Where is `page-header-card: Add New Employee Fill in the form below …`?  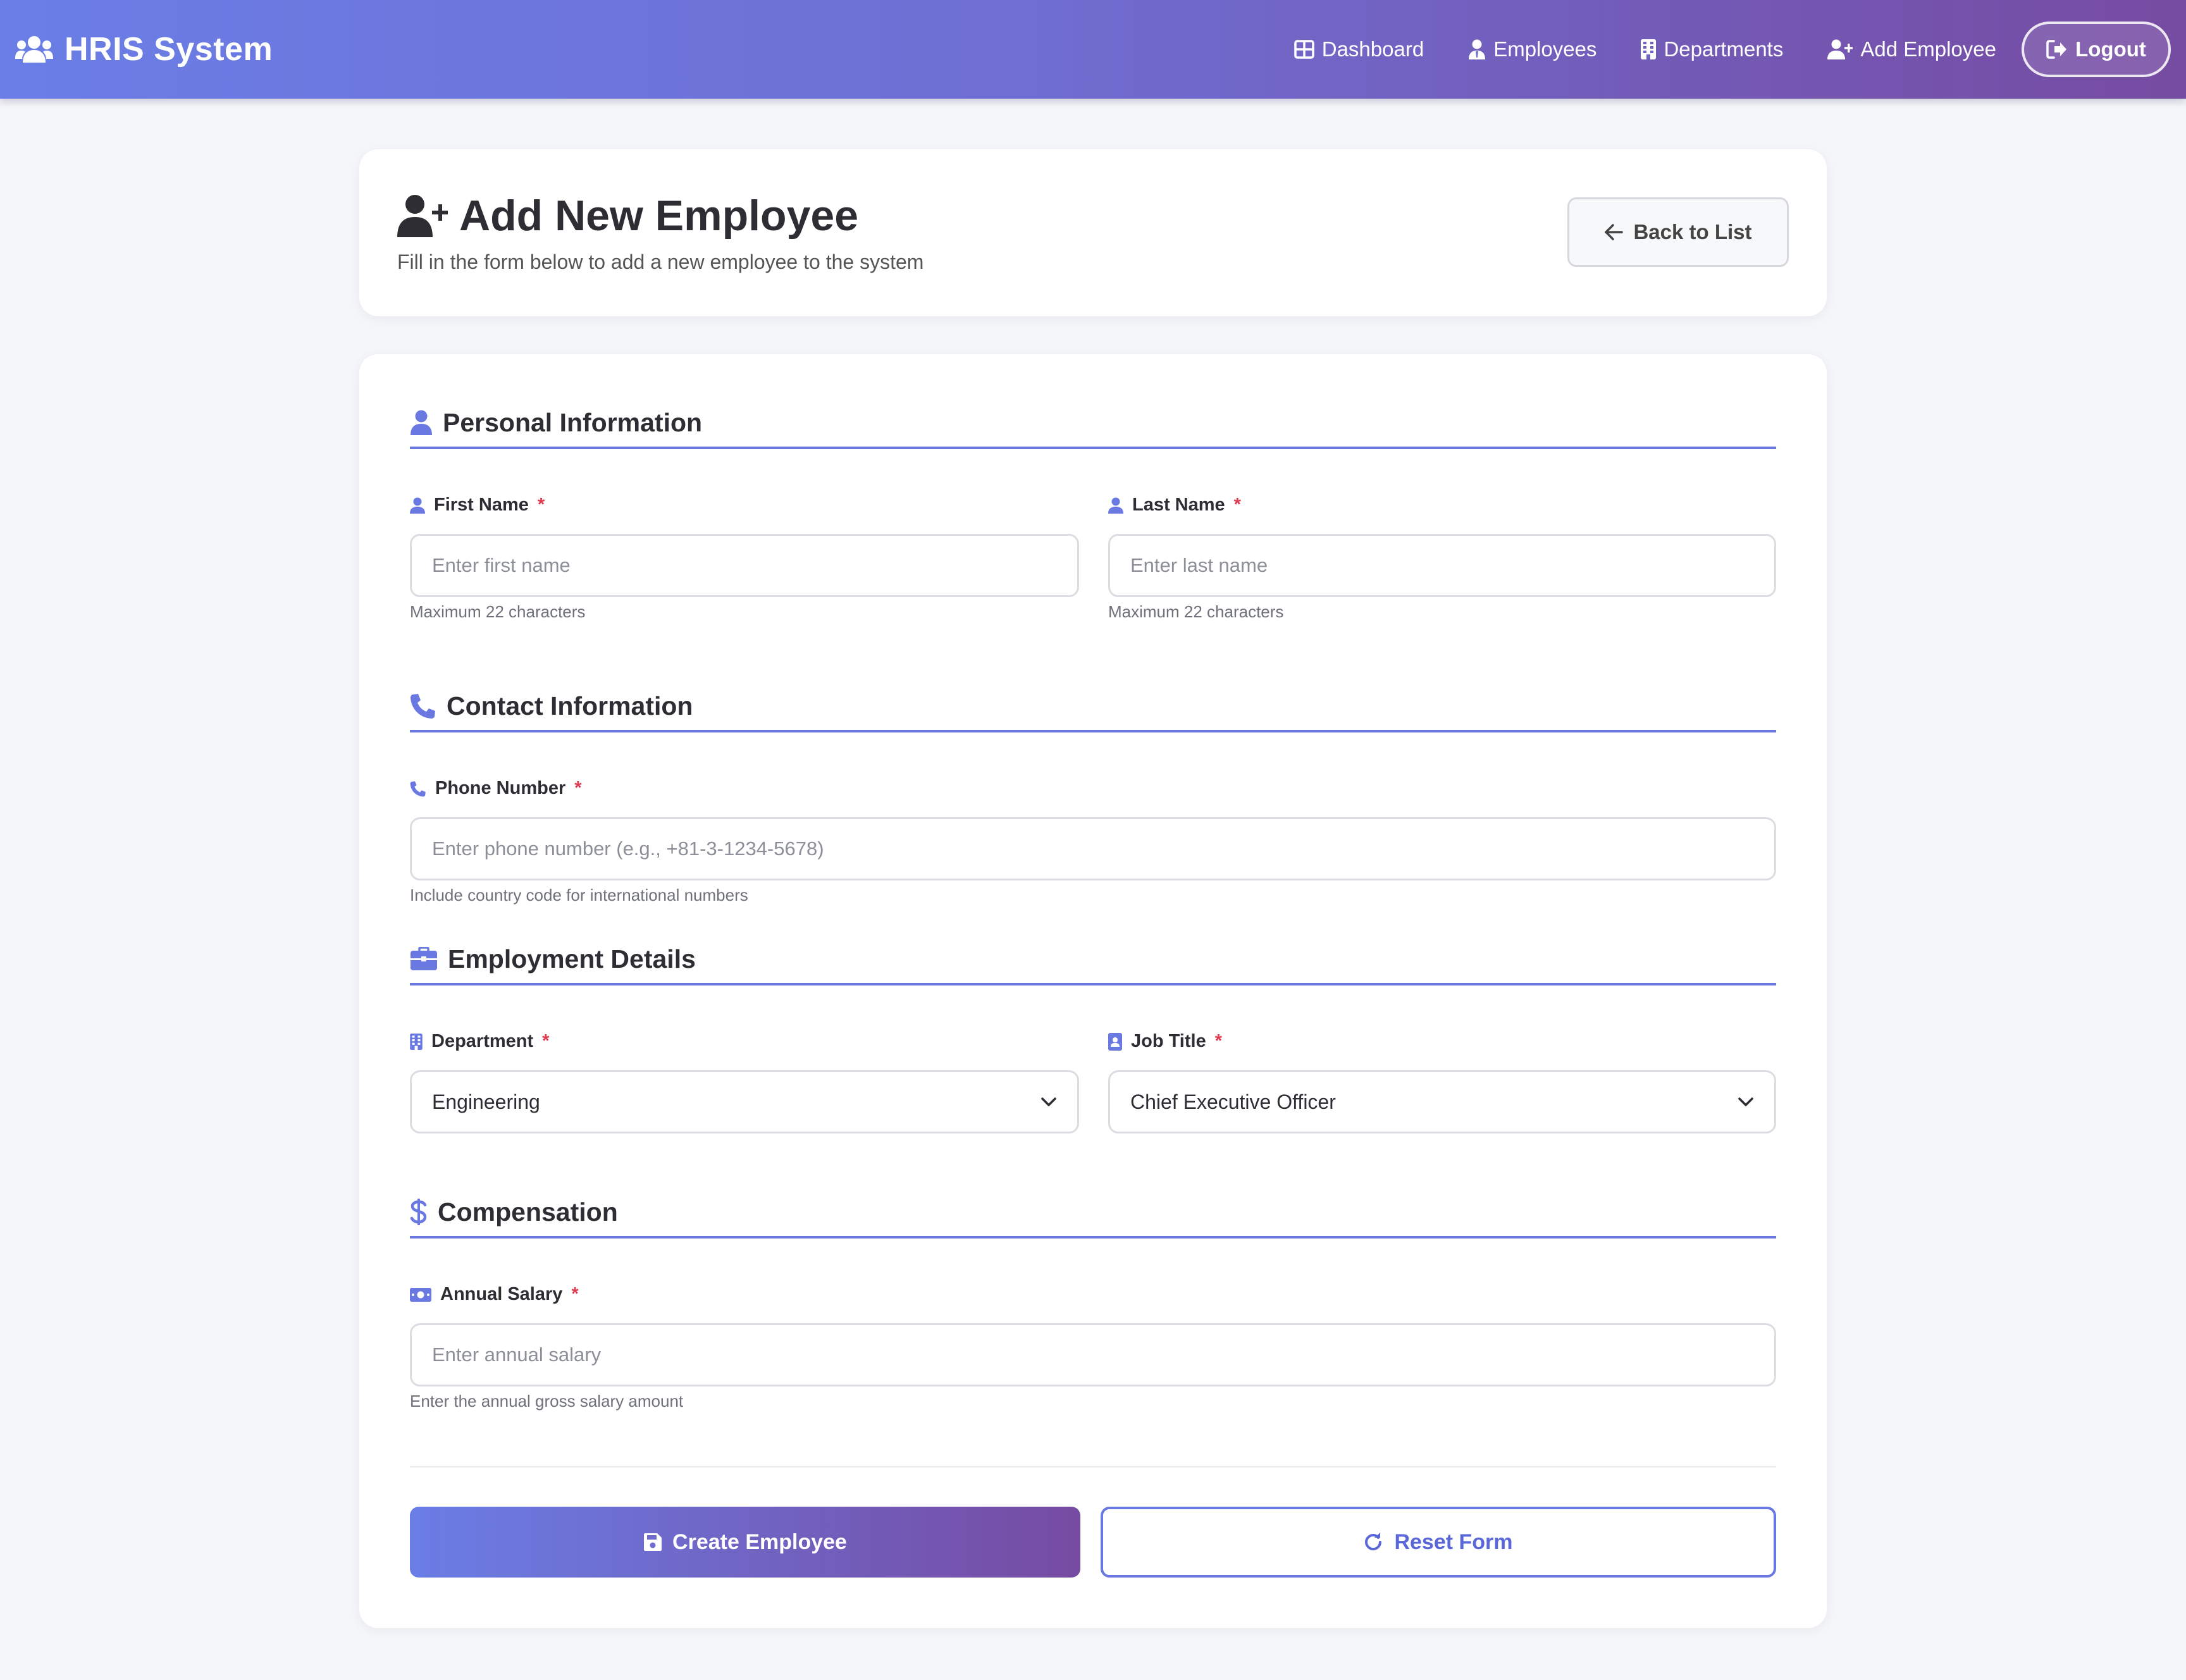 page-header-card: Add New Employee Fill in the form below … is located at coordinates (1093, 232).